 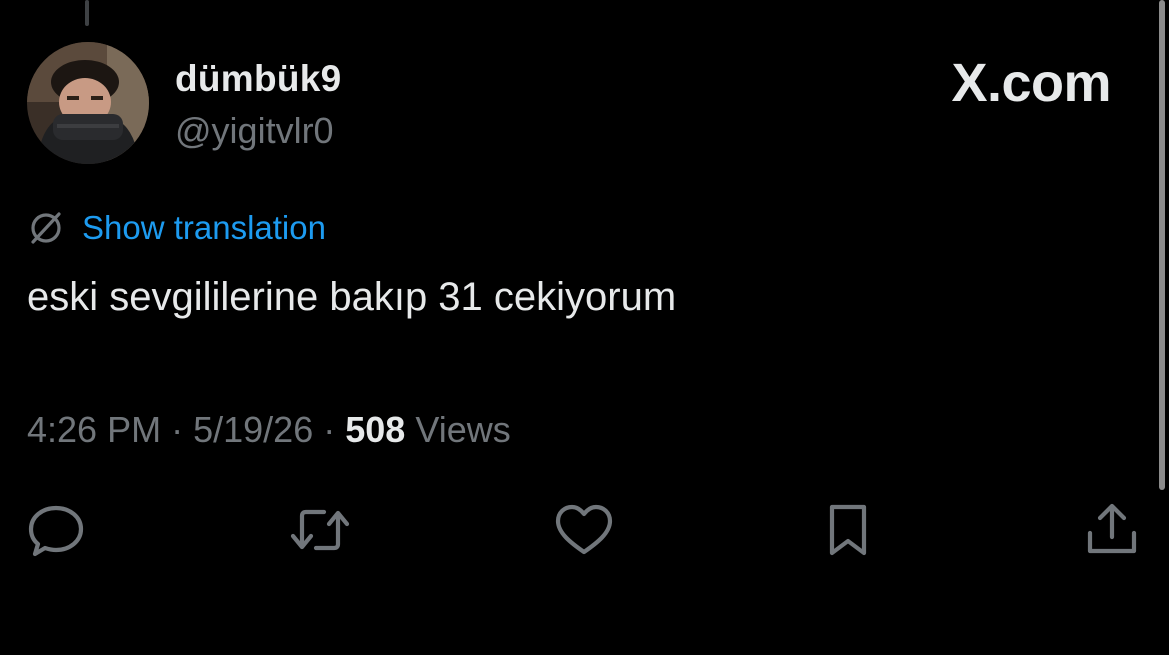 I want to click on repost-icon, so click(x=320, y=530).